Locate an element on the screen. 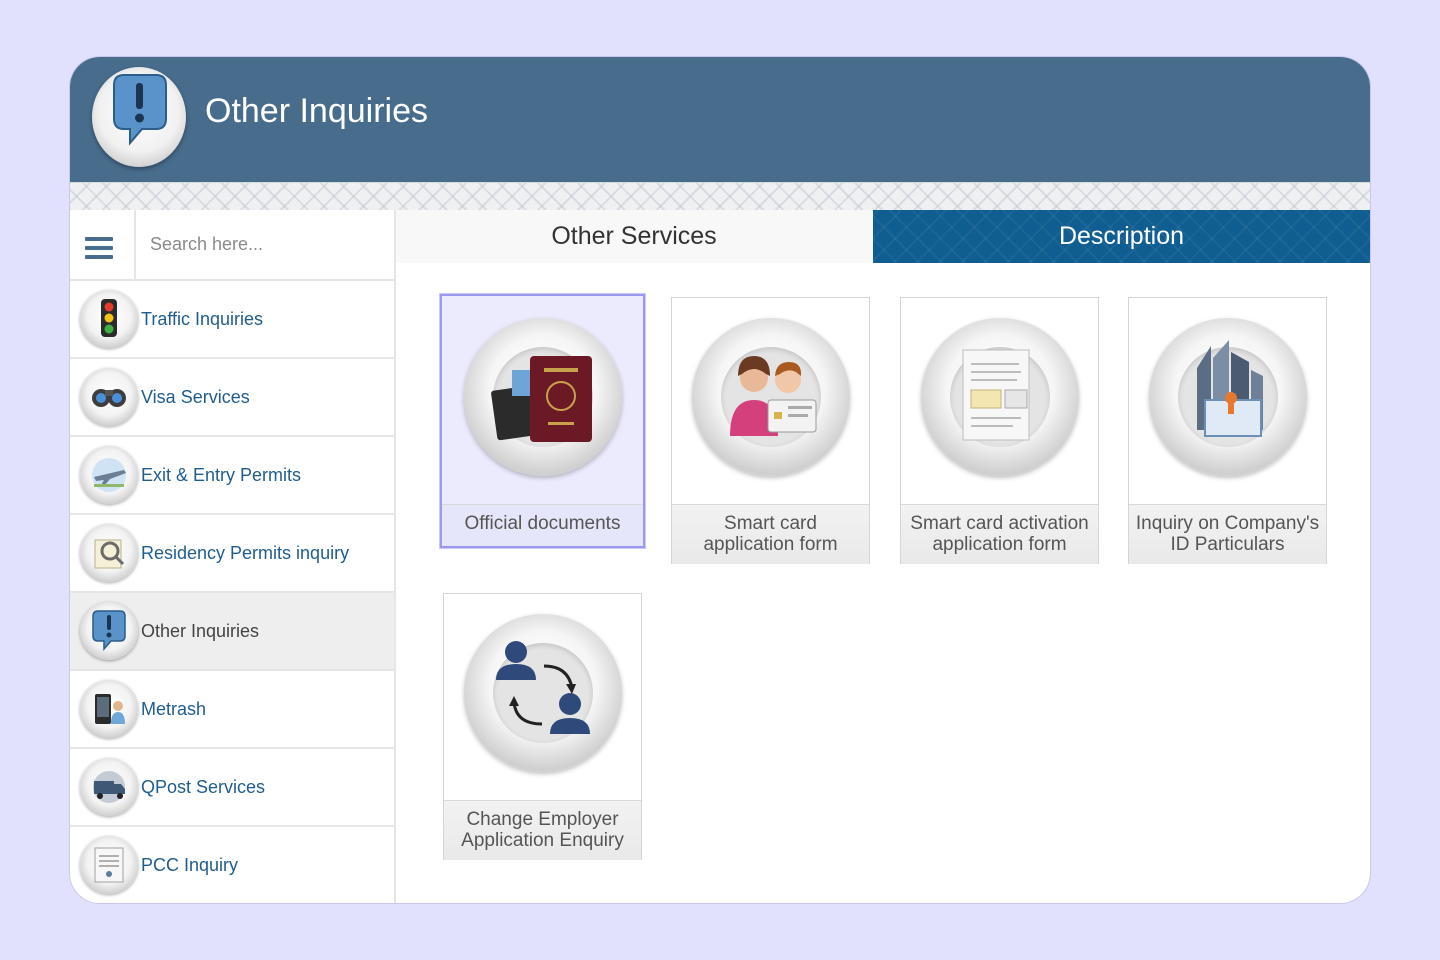 This screenshot has height=960, width=1440. decorative-pattern-strip is located at coordinates (720, 196).